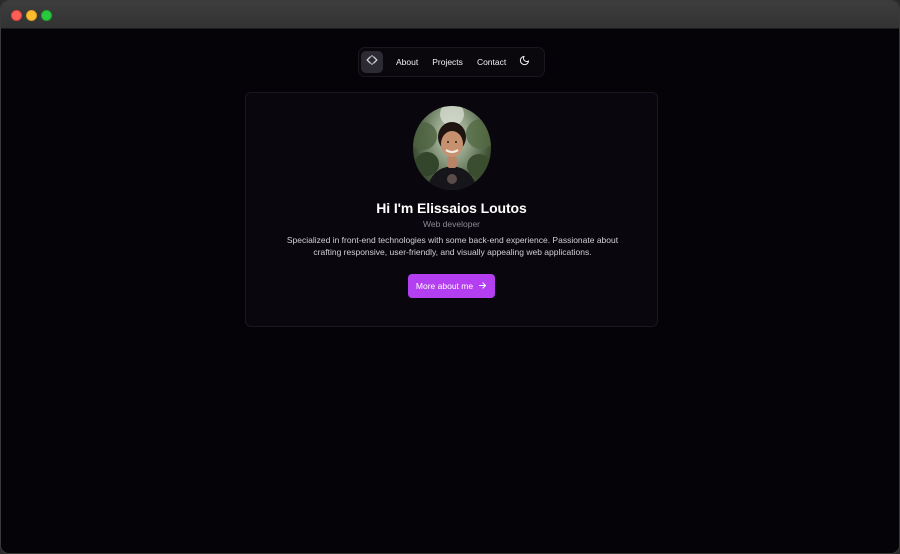  I want to click on moon-icon, so click(524, 62).